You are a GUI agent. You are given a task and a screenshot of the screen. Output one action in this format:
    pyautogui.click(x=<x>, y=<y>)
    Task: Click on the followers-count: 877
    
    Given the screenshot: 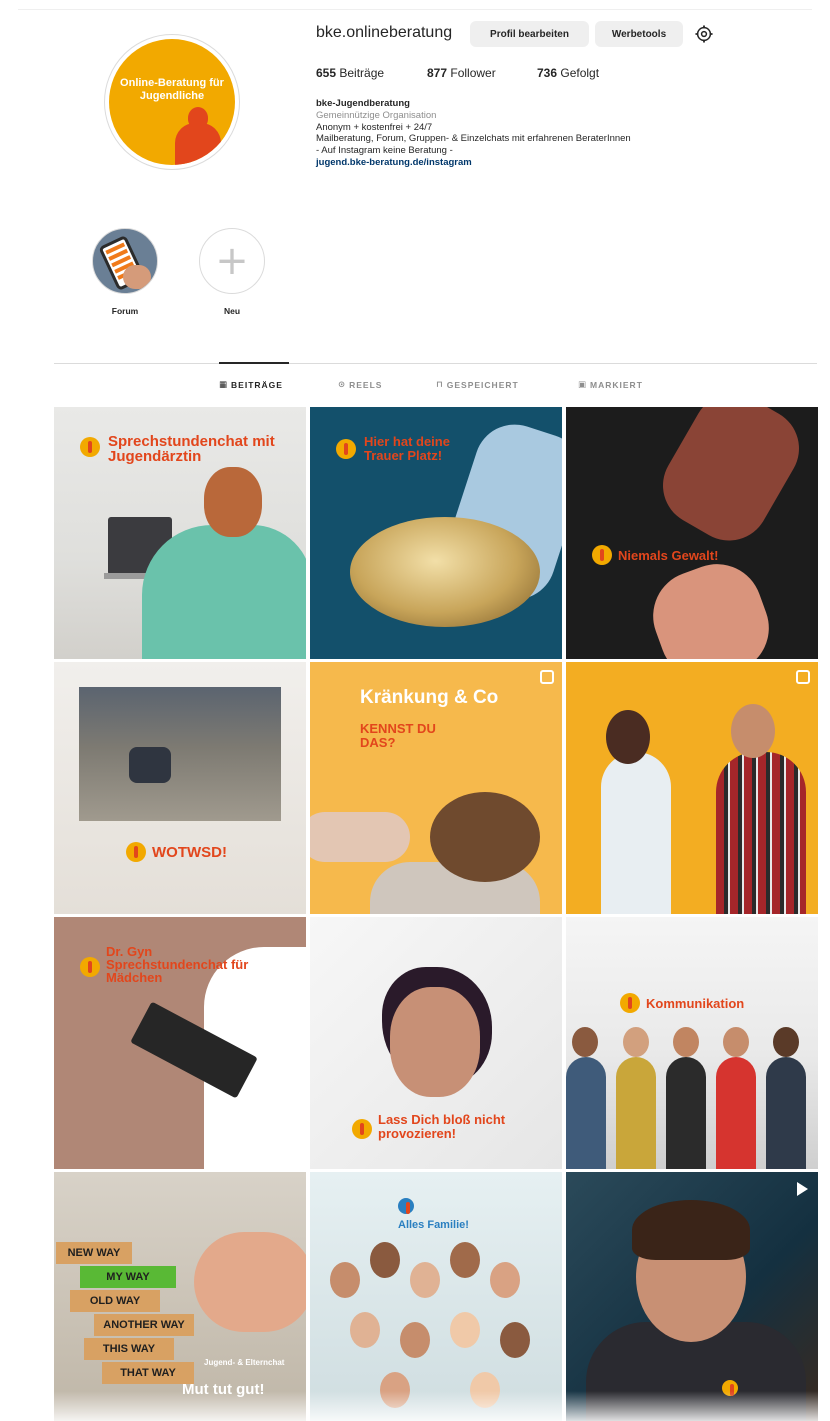 What is the action you would take?
    pyautogui.click(x=437, y=73)
    